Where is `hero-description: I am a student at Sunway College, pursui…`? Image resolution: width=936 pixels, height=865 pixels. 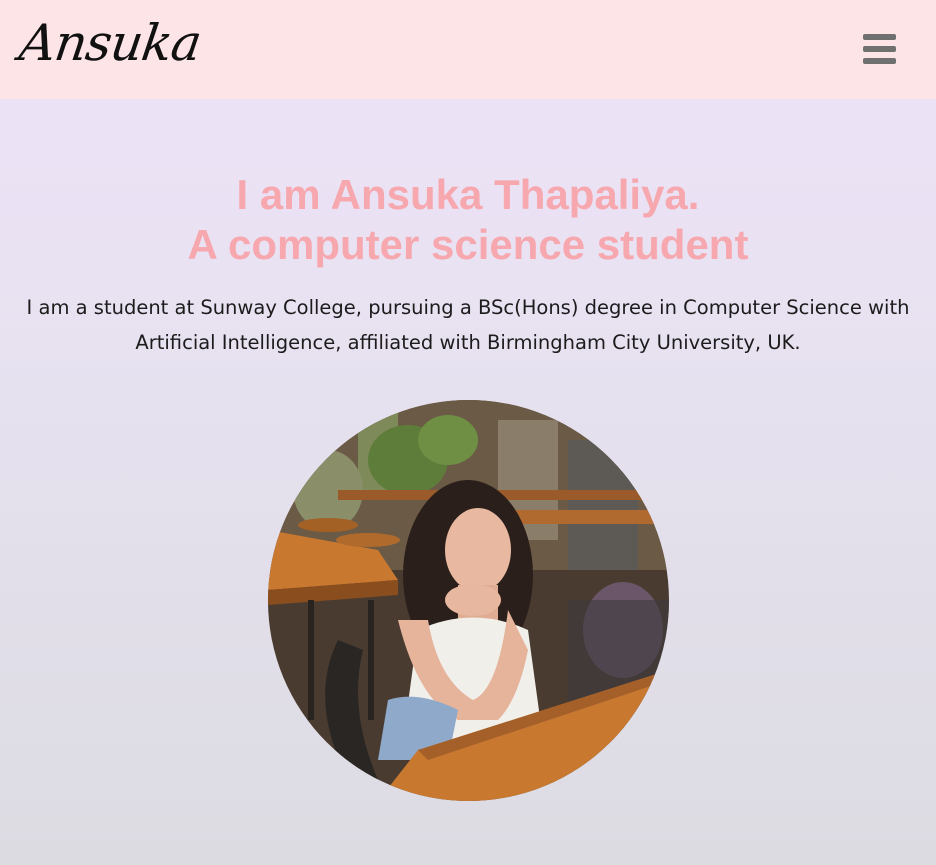
hero-description: I am a student at Sunway College, pursui… is located at coordinates (468, 325).